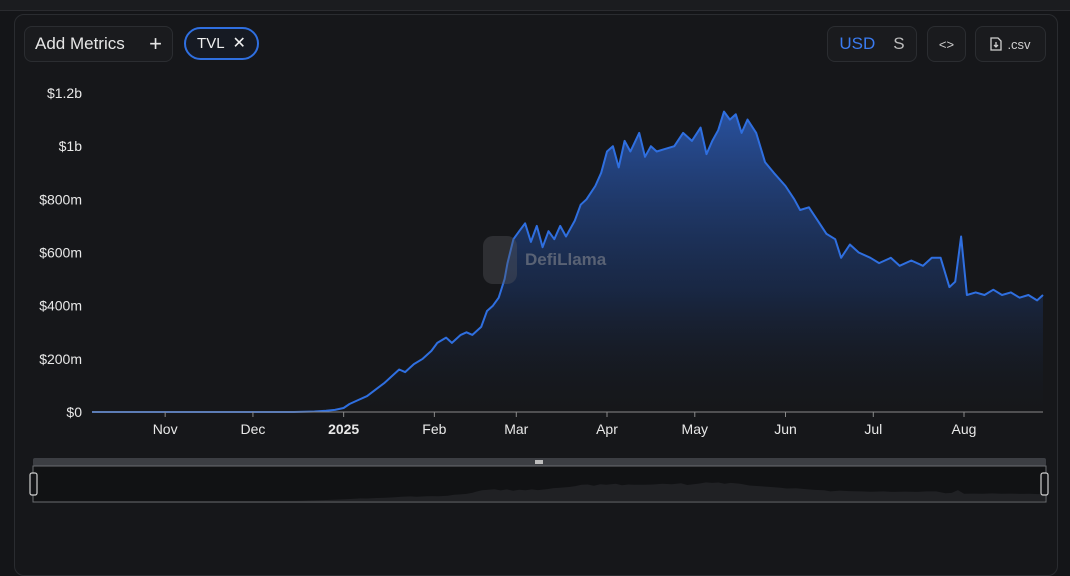  What do you see at coordinates (343, 429) in the screenshot?
I see `x-tick-label: 2025` at bounding box center [343, 429].